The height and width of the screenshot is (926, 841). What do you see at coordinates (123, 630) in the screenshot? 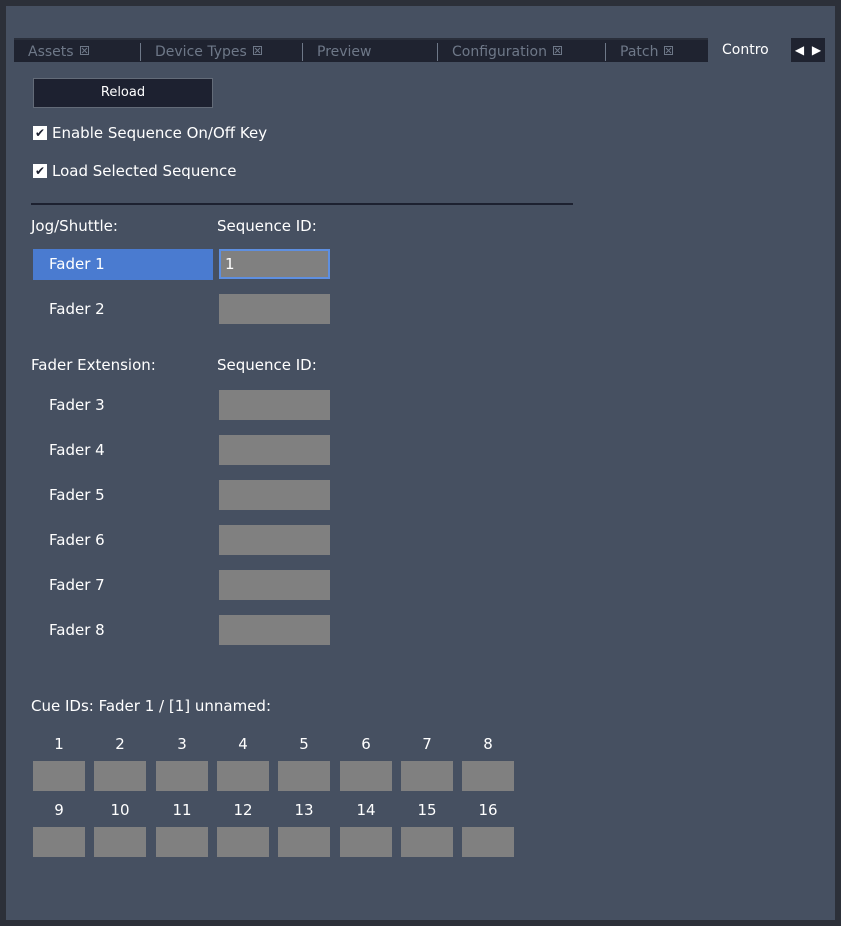
I see `fader-row-8: Fader 8` at bounding box center [123, 630].